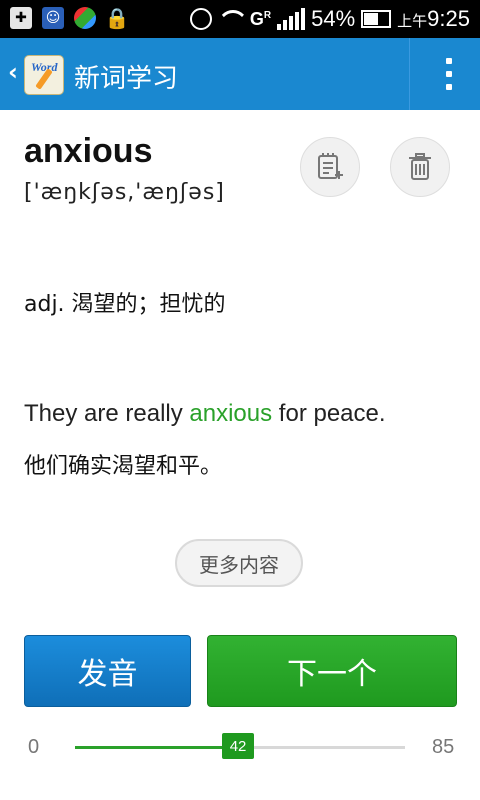 The width and height of the screenshot is (480, 800). I want to click on system-status: GR 54% 上午9:25, so click(329, 19).